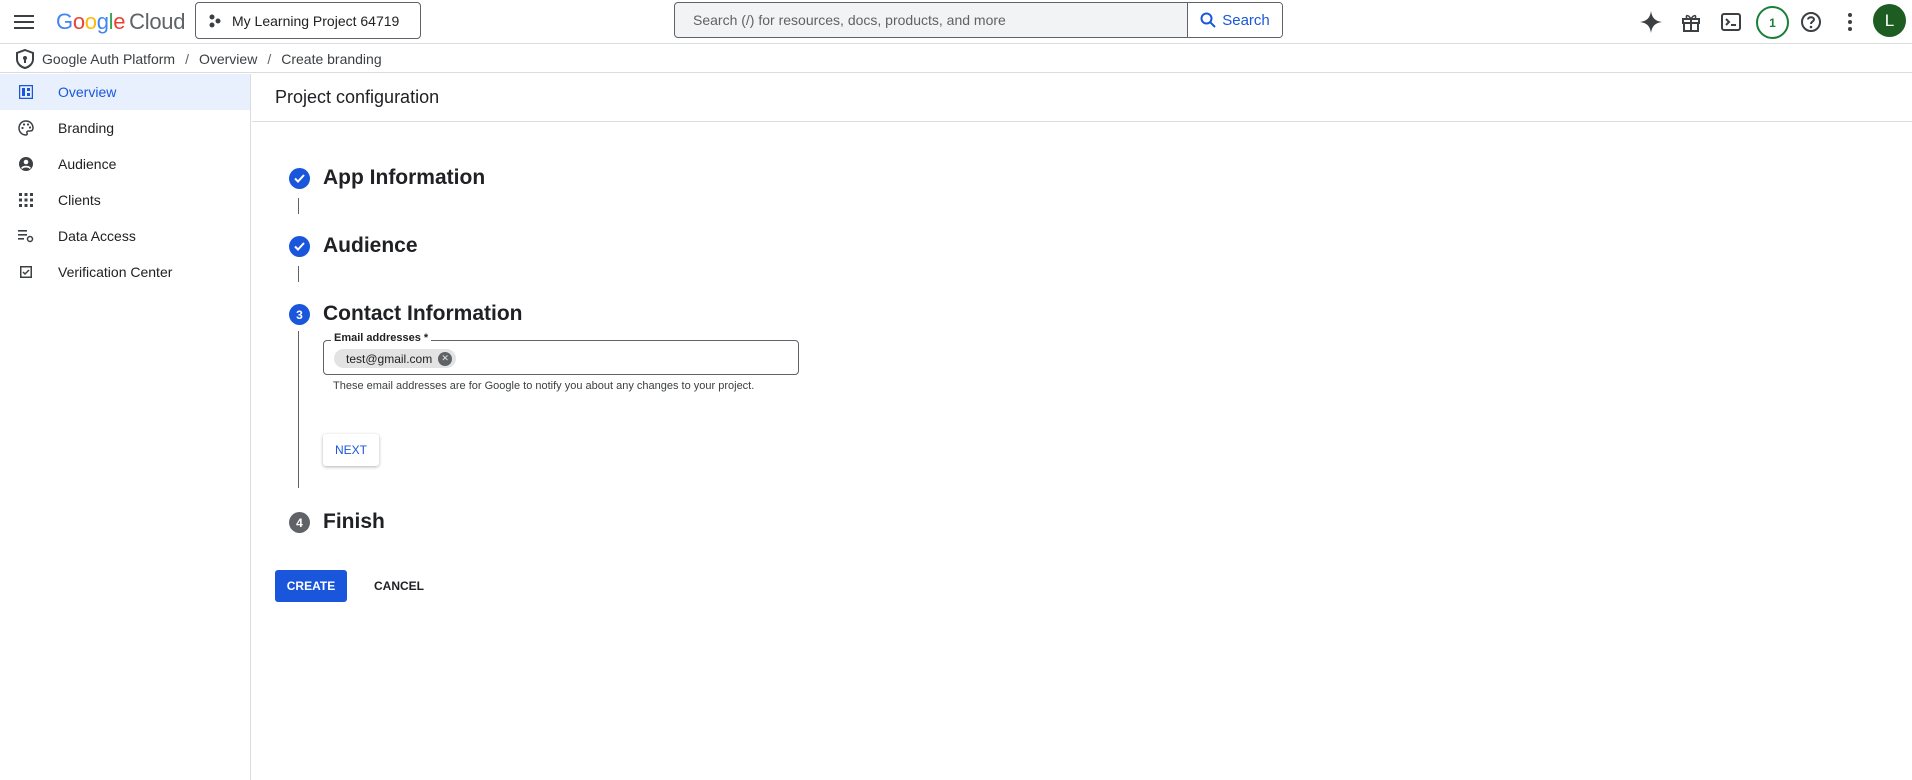 The height and width of the screenshot is (780, 1912). What do you see at coordinates (370, 246) in the screenshot?
I see `step-title-audience: Audience` at bounding box center [370, 246].